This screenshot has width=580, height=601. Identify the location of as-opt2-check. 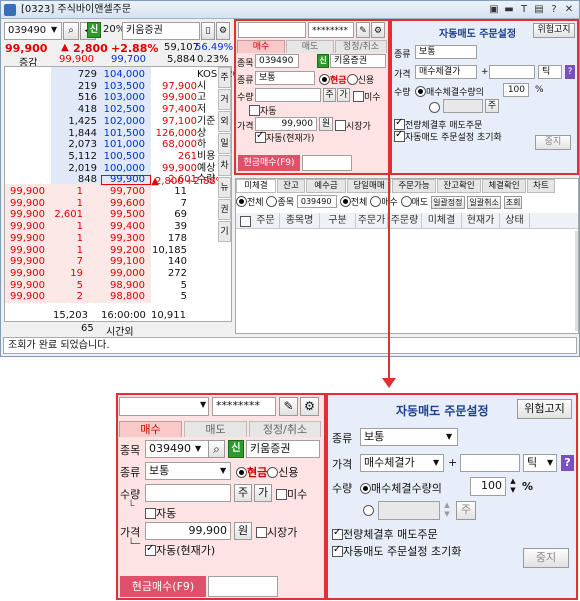
(337, 550).